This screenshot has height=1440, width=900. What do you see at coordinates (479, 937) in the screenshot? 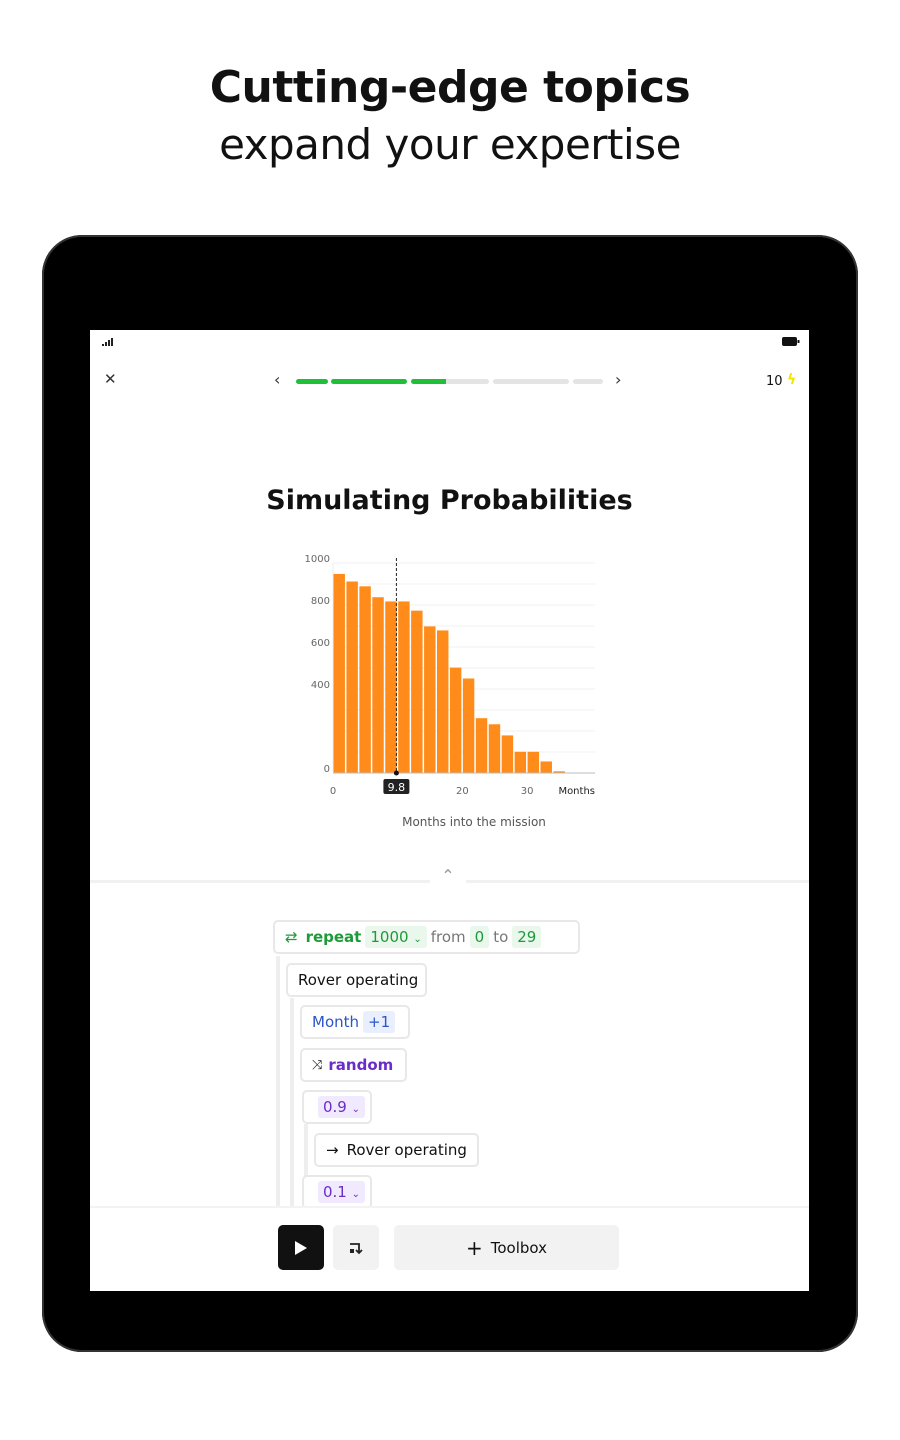
I see `from-value: 0` at bounding box center [479, 937].